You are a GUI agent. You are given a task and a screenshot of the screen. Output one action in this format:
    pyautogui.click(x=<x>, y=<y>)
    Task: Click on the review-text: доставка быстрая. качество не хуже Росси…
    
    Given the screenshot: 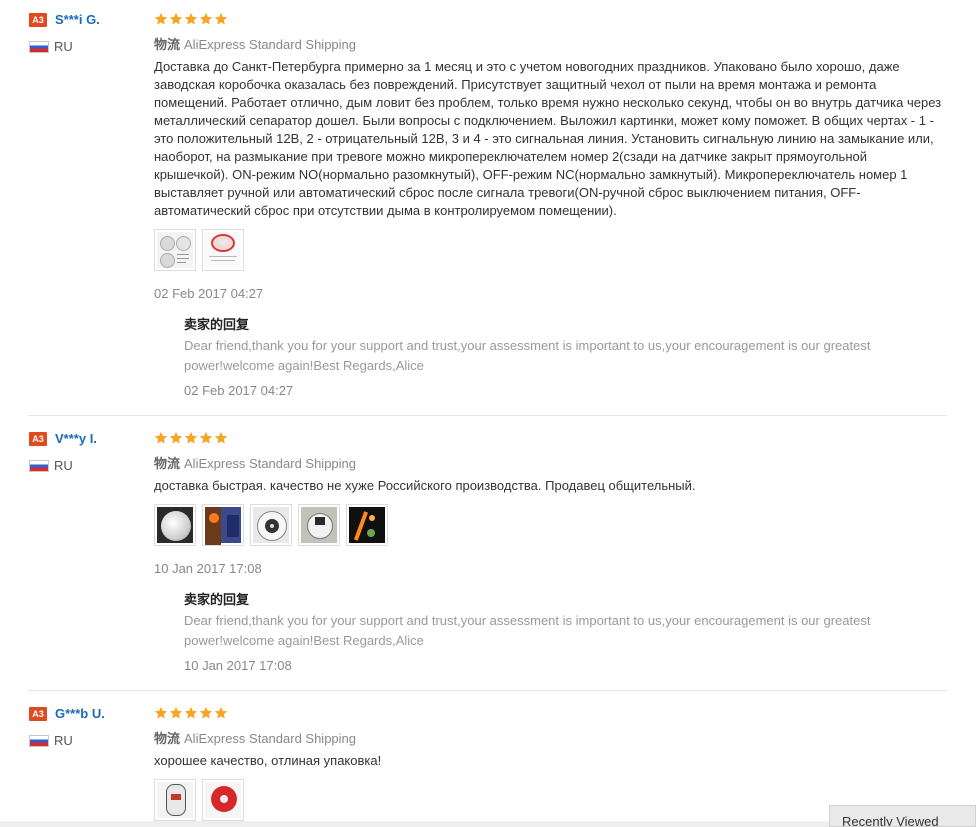 What is the action you would take?
    pyautogui.click(x=425, y=485)
    